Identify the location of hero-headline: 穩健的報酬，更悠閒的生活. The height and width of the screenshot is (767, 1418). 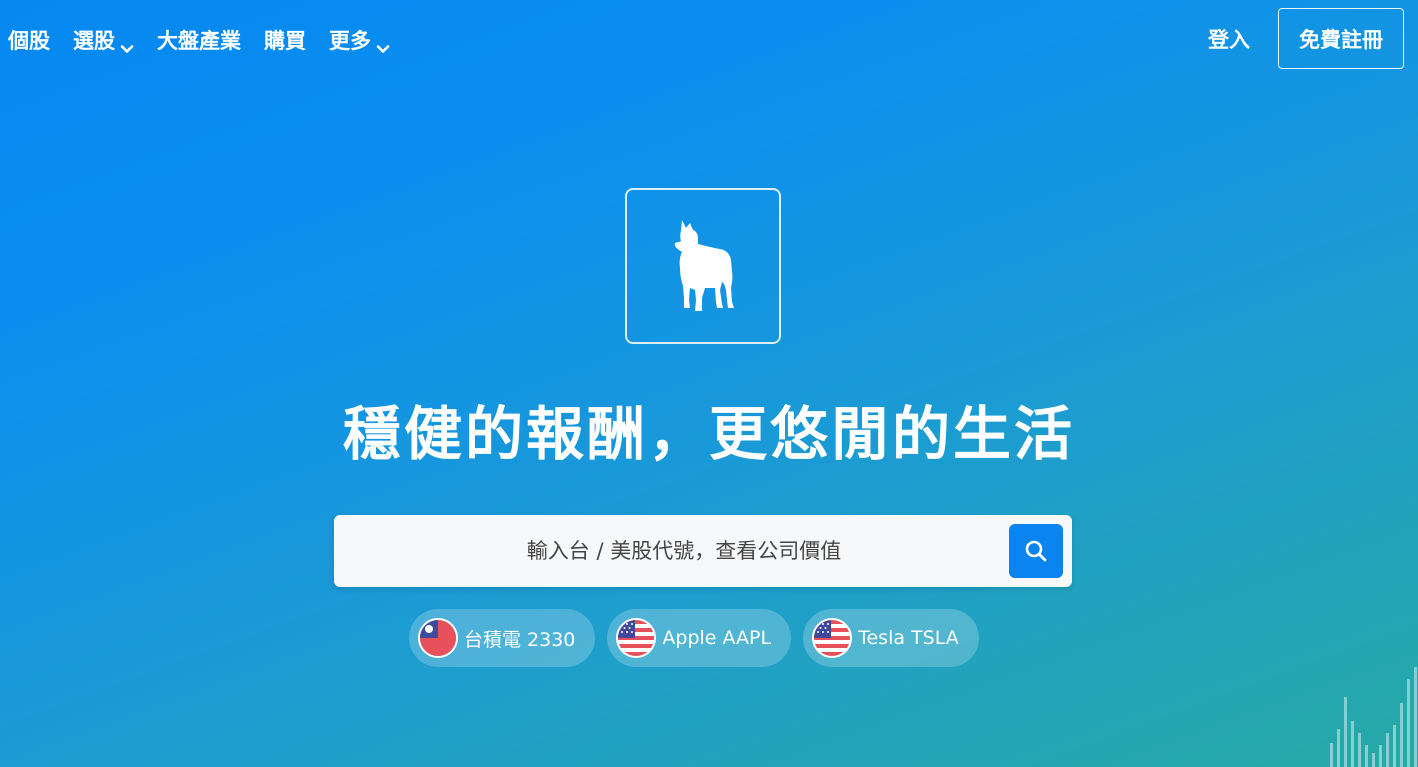
(708, 434).